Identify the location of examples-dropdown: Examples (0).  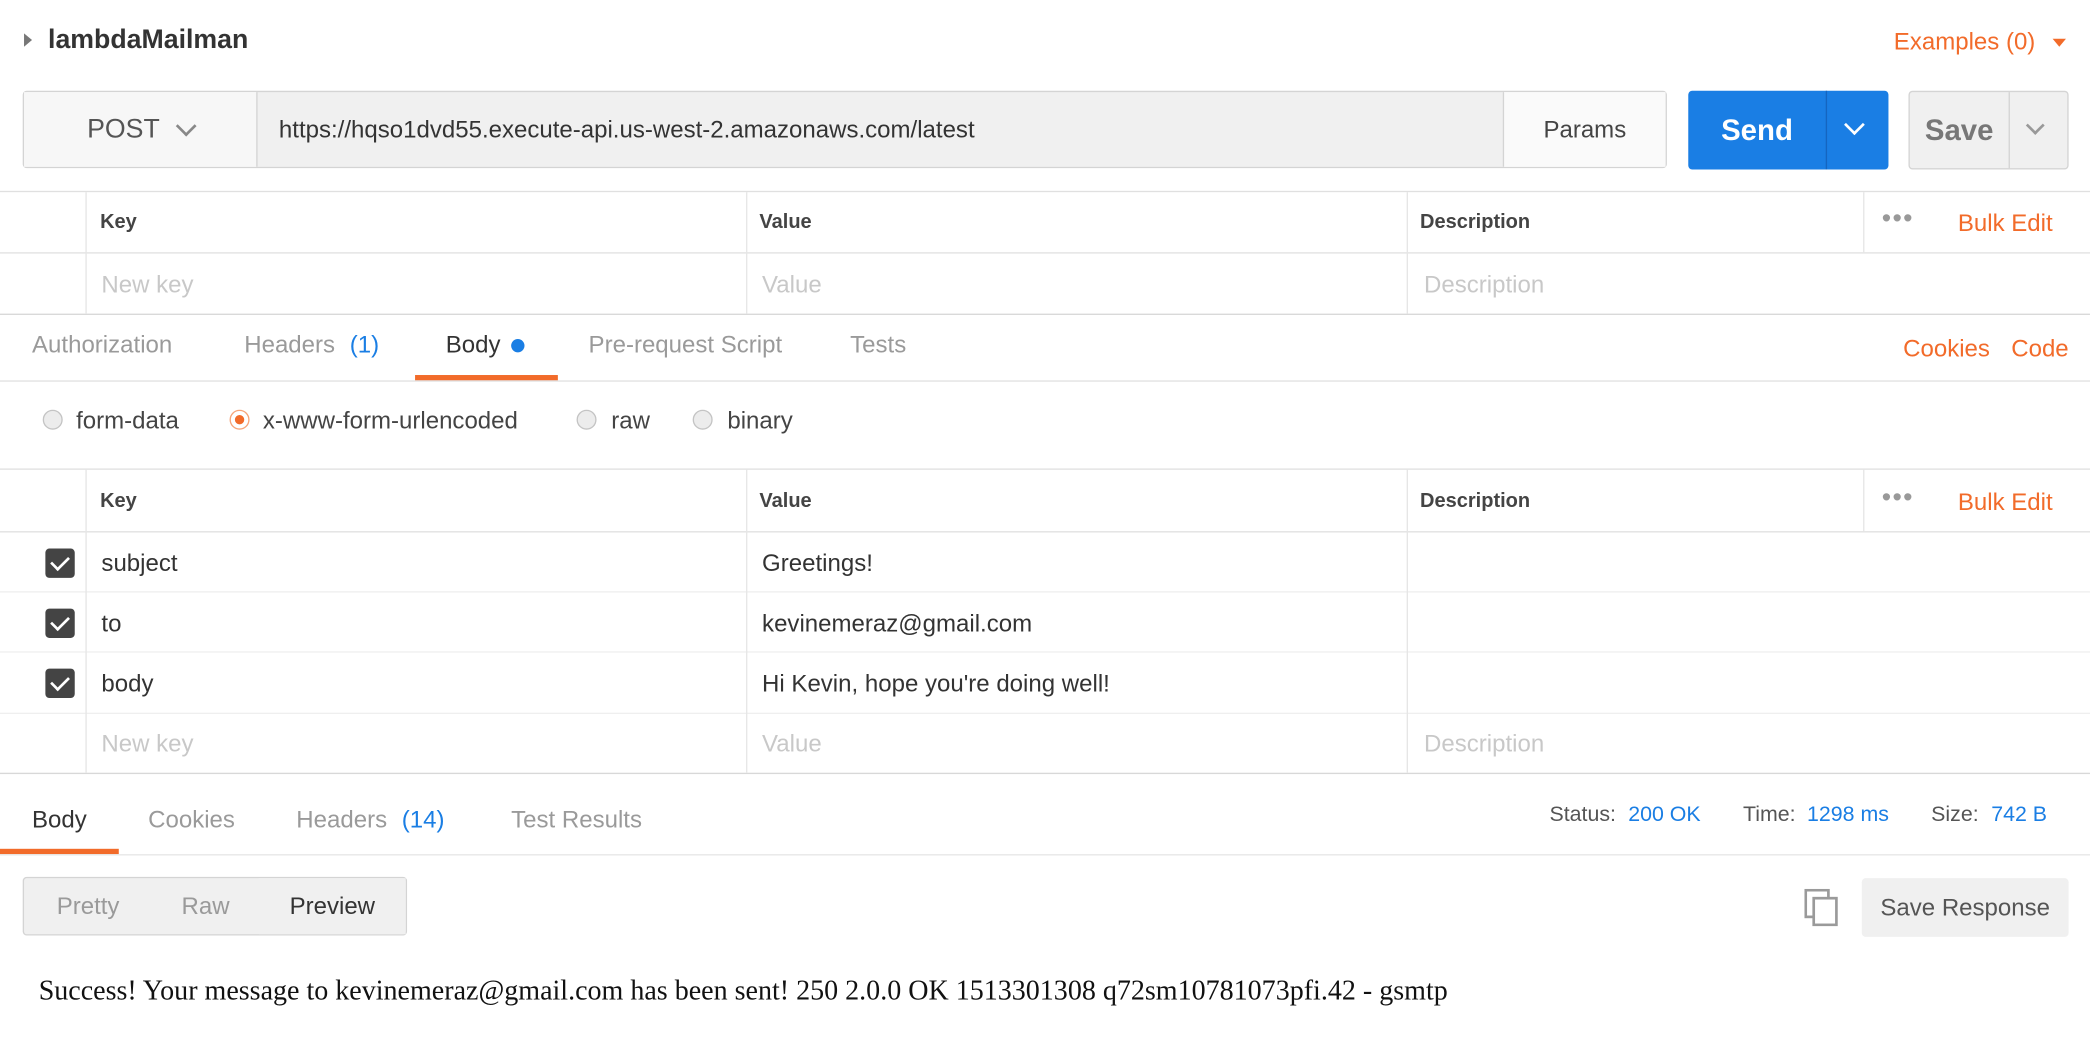
(1980, 42).